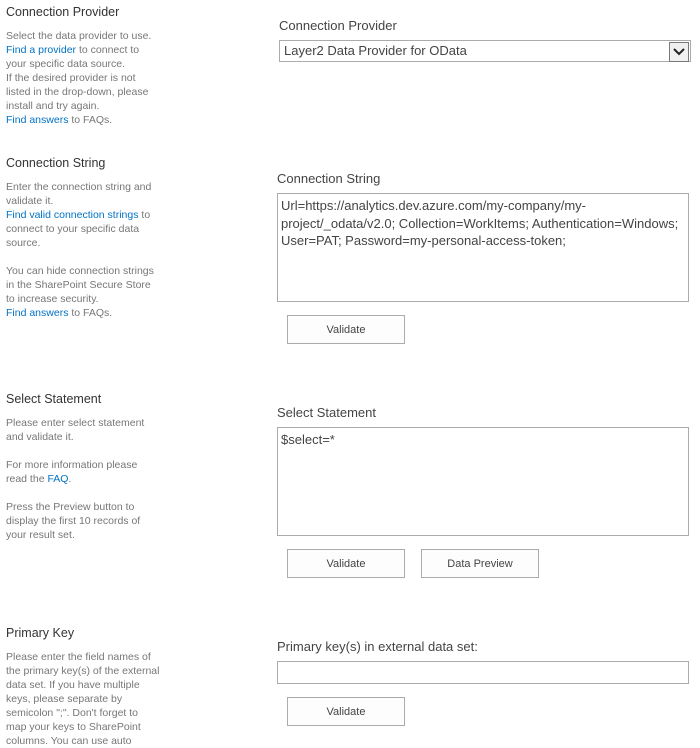 The image size is (700, 748). What do you see at coordinates (346, 711) in the screenshot?
I see `validate-primary-key-button: Validate` at bounding box center [346, 711].